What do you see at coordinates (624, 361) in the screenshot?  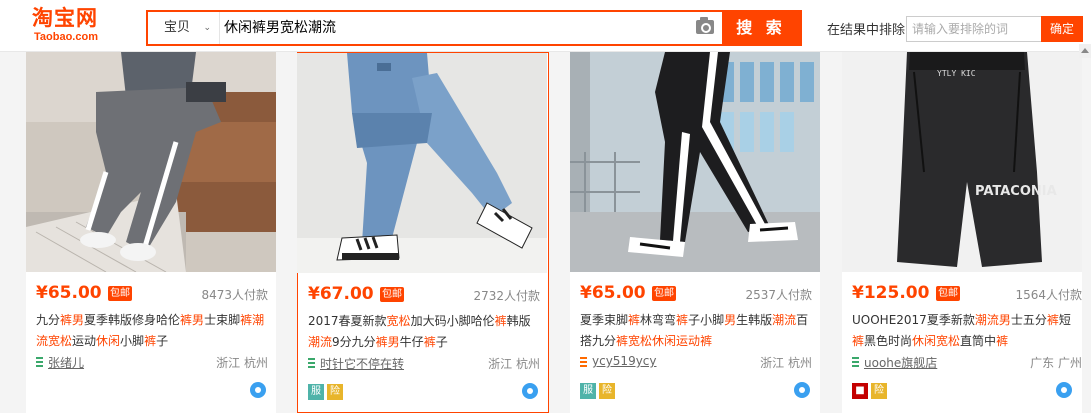 I see `shop-name: ycy519ycy` at bounding box center [624, 361].